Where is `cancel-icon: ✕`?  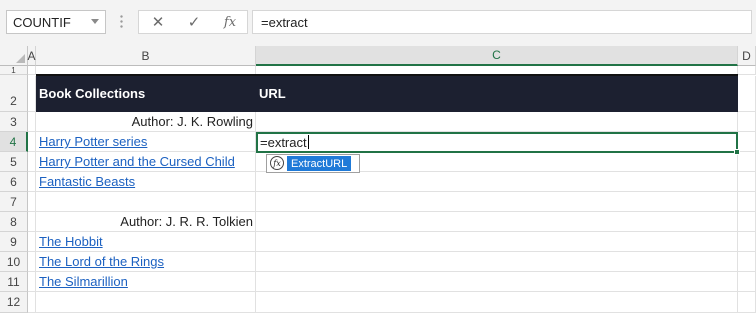
cancel-icon: ✕ is located at coordinates (158, 22).